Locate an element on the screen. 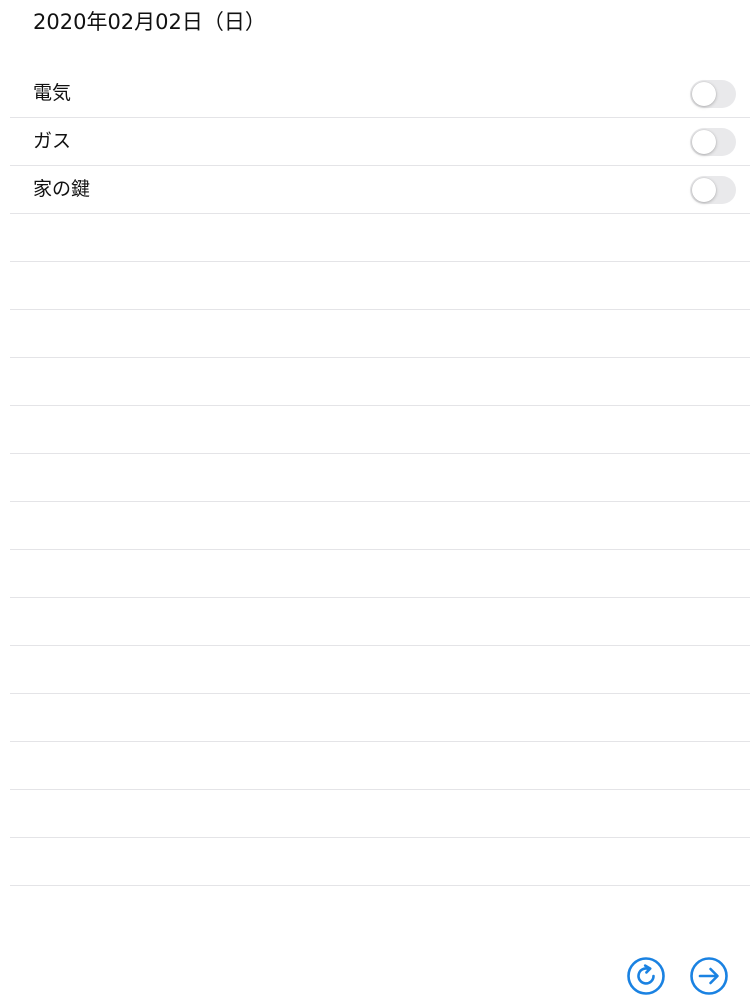 This screenshot has height=1000, width=750. gas-toggle is located at coordinates (713, 142).